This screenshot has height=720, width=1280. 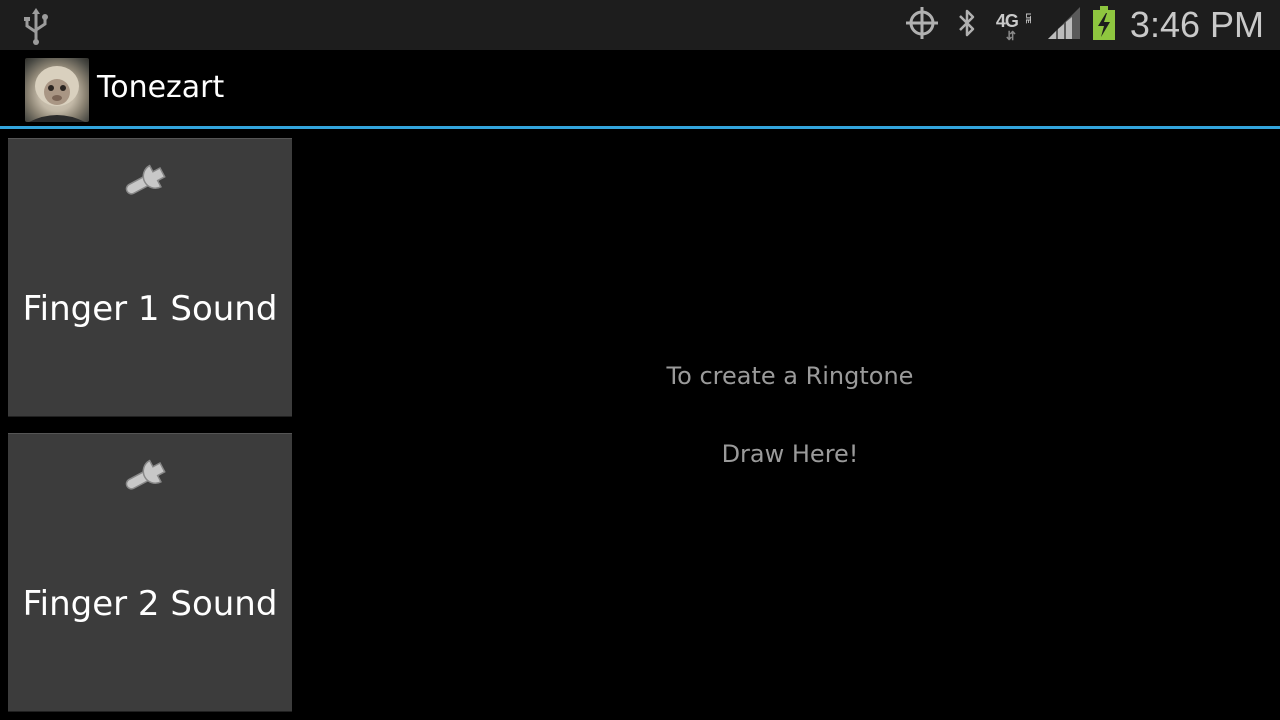 I want to click on network-4g-lte-icon: 4G LTE ⇵, so click(x=1013, y=27).